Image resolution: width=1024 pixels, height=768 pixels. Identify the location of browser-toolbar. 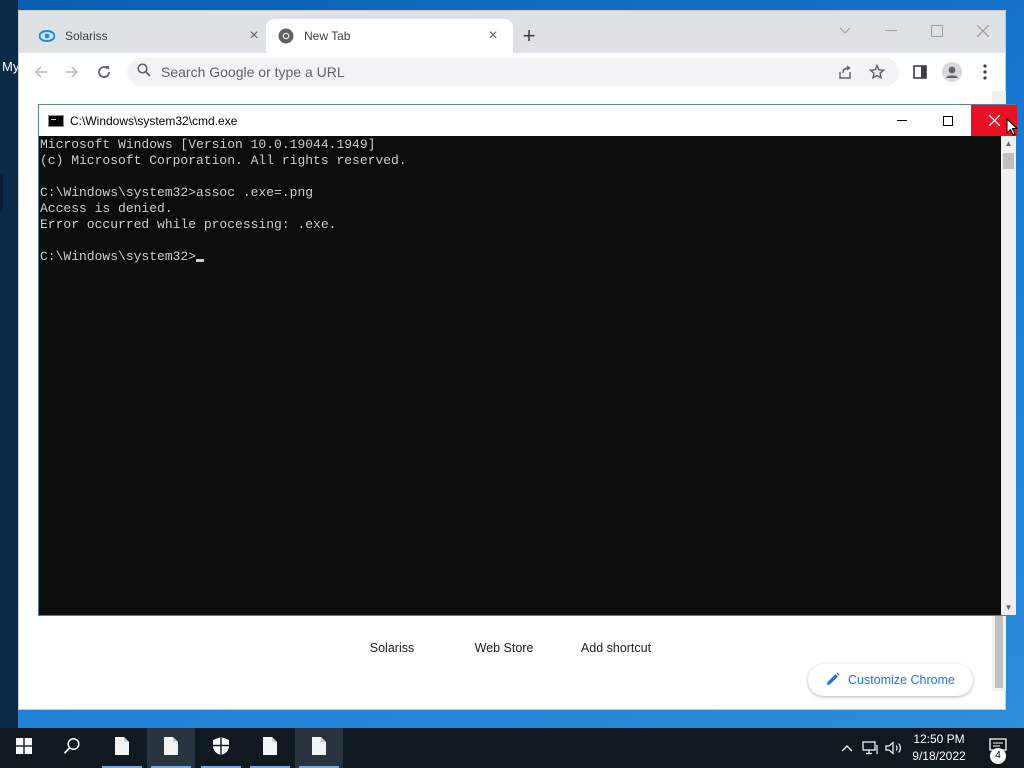
(512, 72).